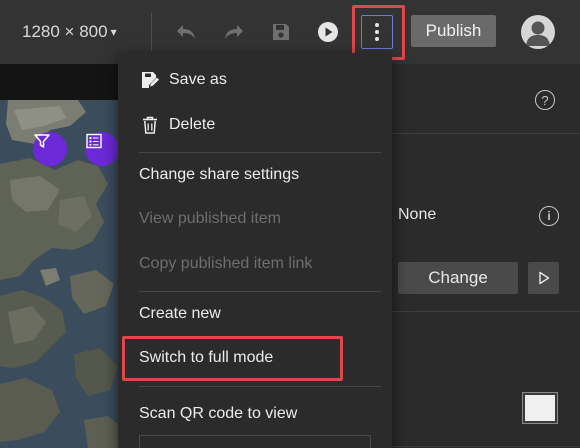 This screenshot has height=448, width=580. Describe the element at coordinates (150, 125) in the screenshot. I see `trash-icon` at that location.